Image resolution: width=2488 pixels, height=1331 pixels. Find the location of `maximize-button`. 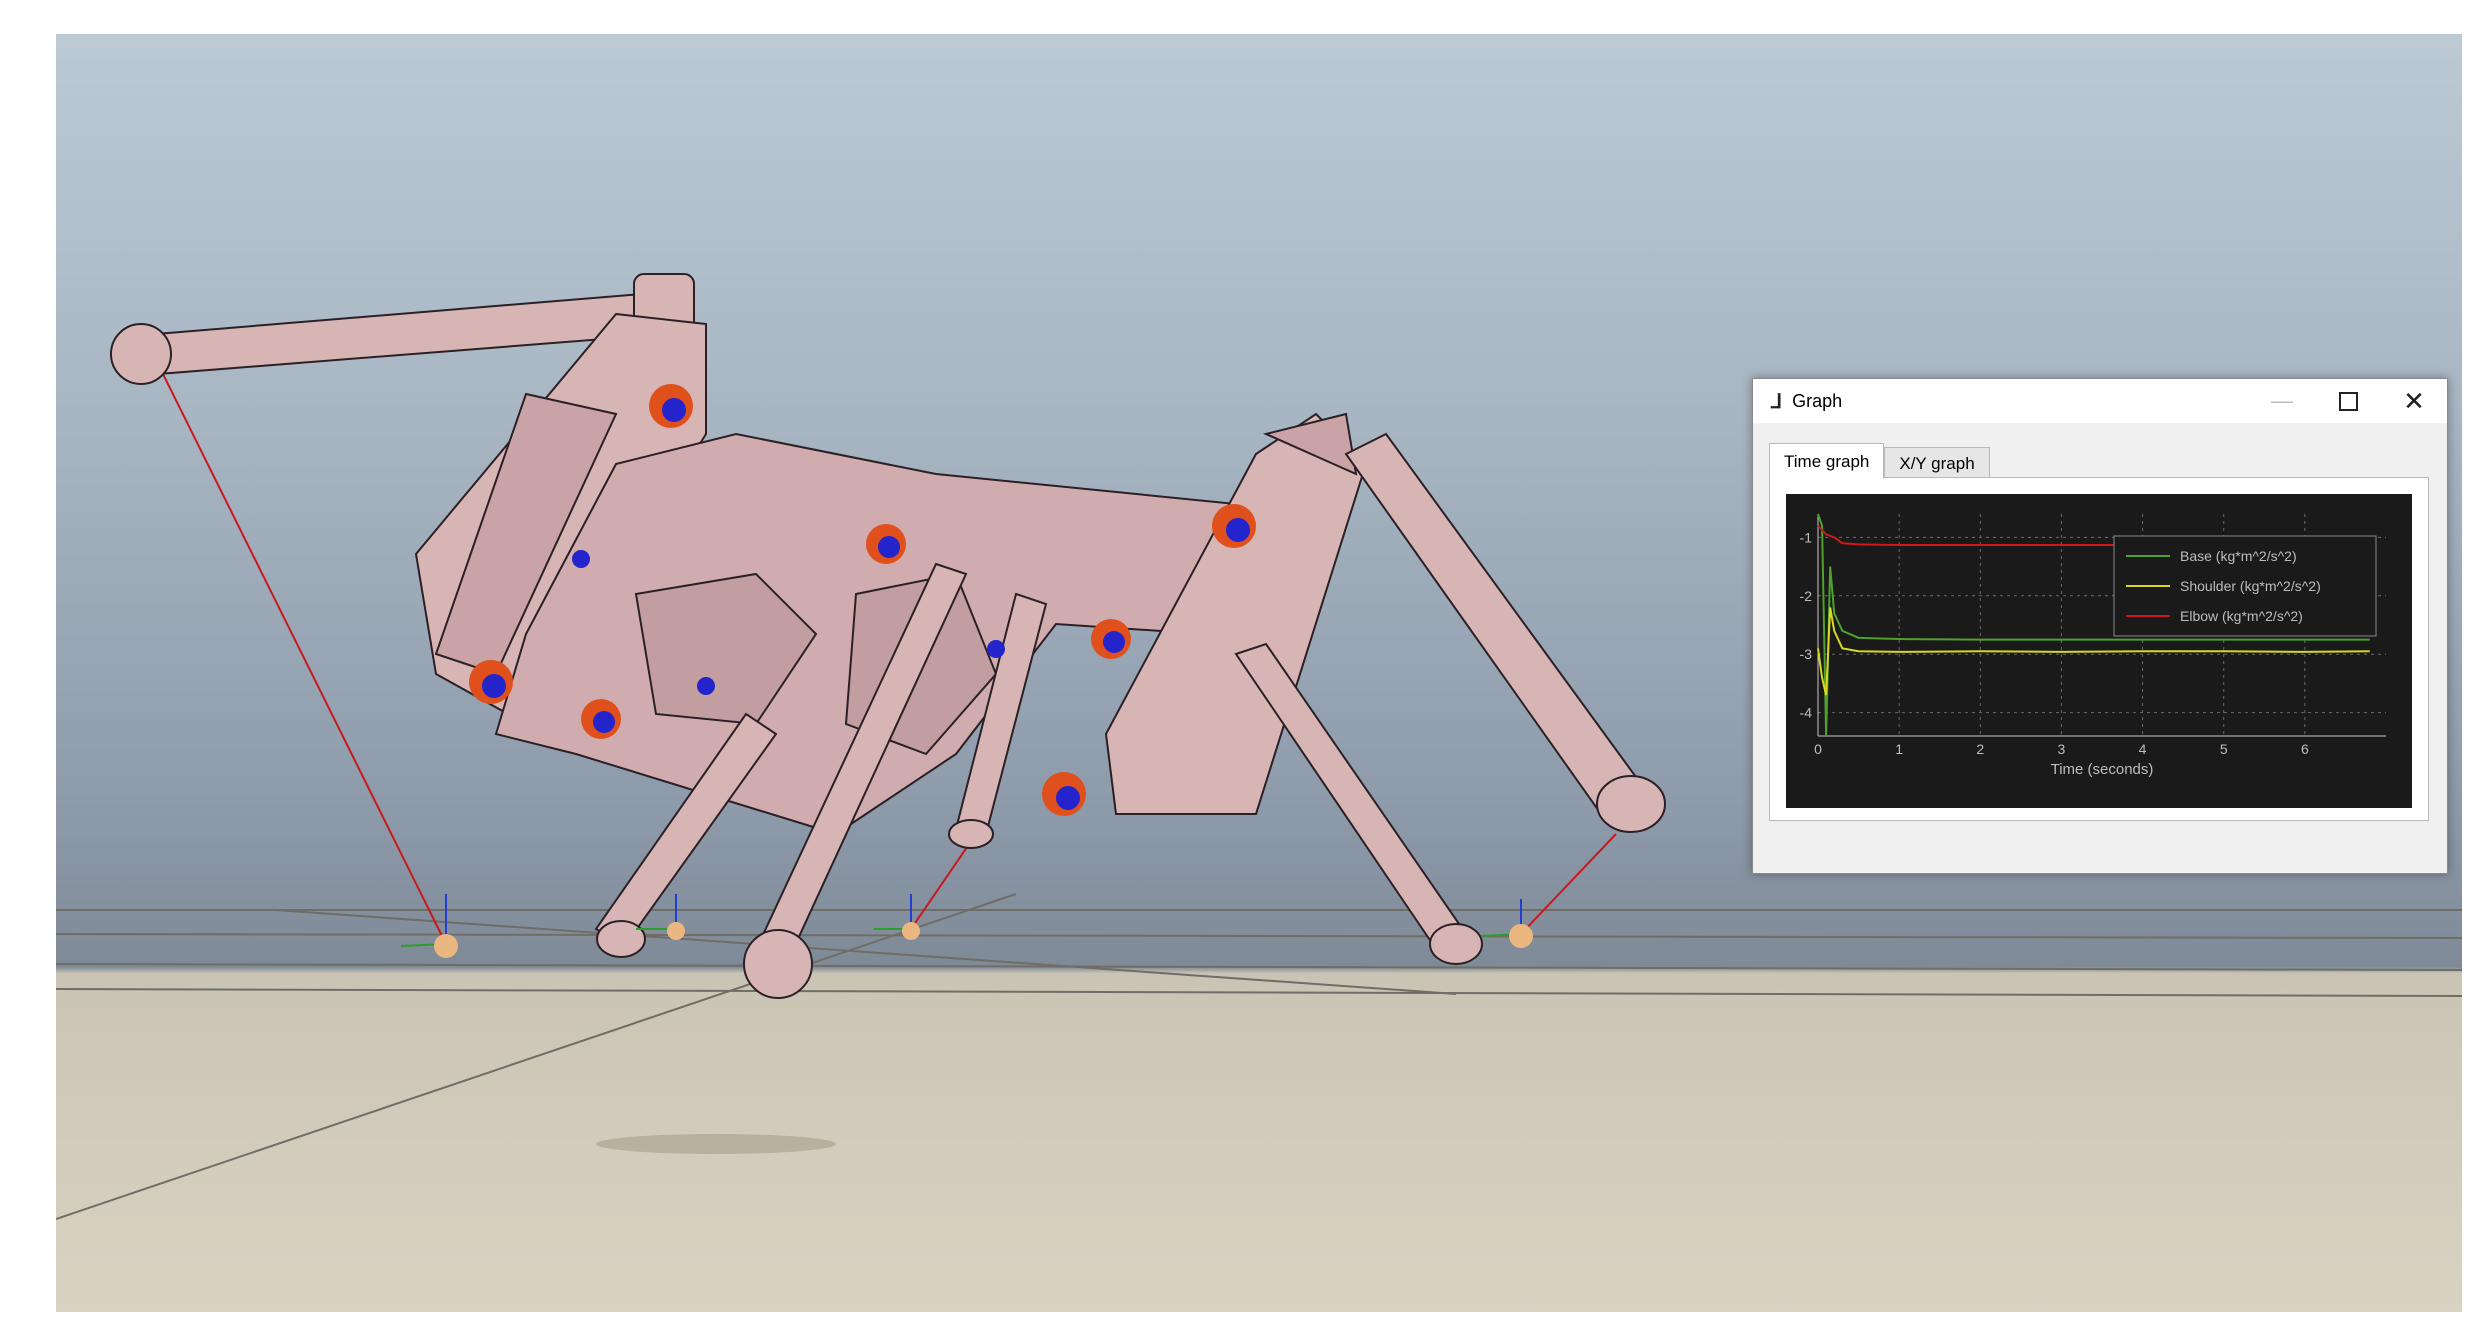

maximize-button is located at coordinates (2348, 401).